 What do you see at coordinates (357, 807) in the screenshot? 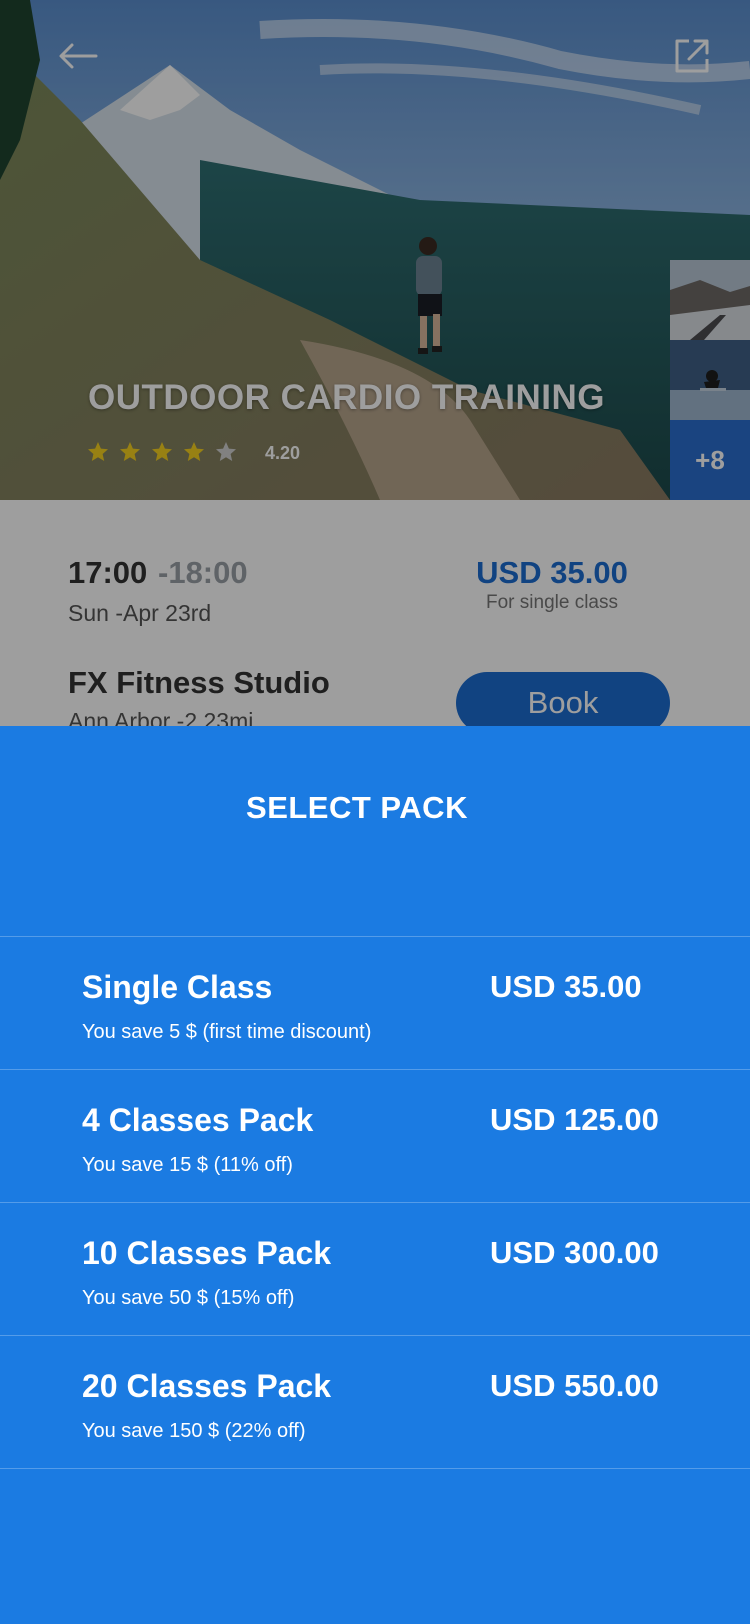
I see `sheet-title: SELECT PACK` at bounding box center [357, 807].